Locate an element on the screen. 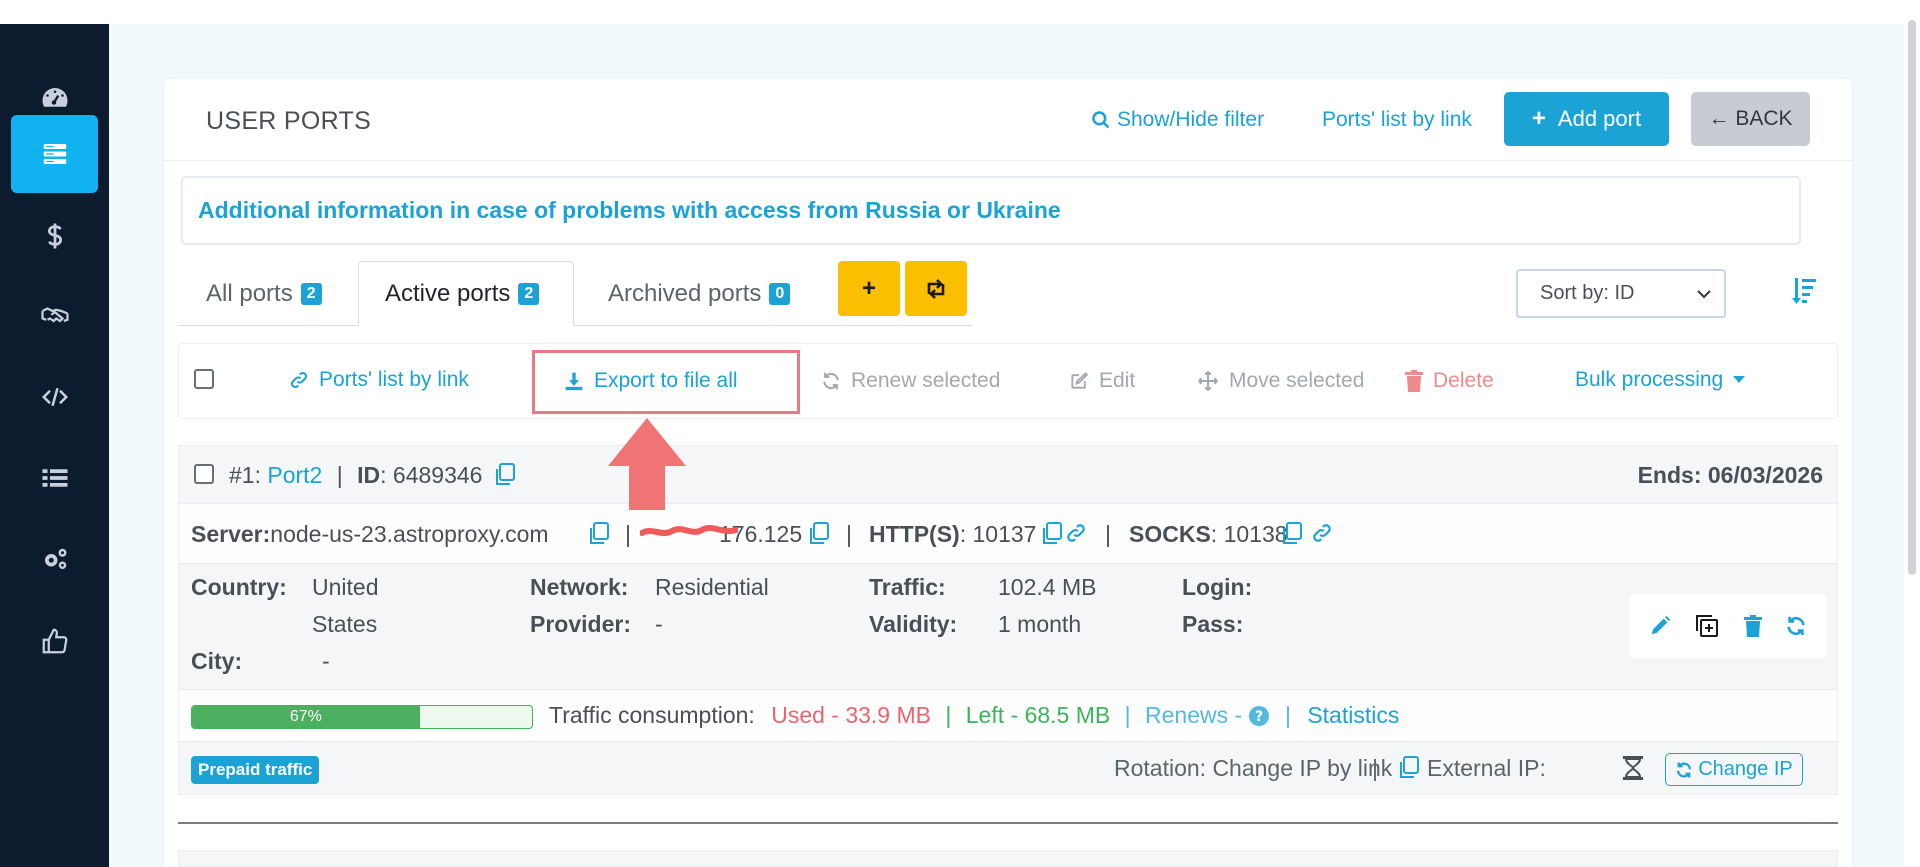 Image resolution: width=1920 pixels, height=867 pixels. toolbar-ports-list-link: Ports' list by link is located at coordinates (379, 380).